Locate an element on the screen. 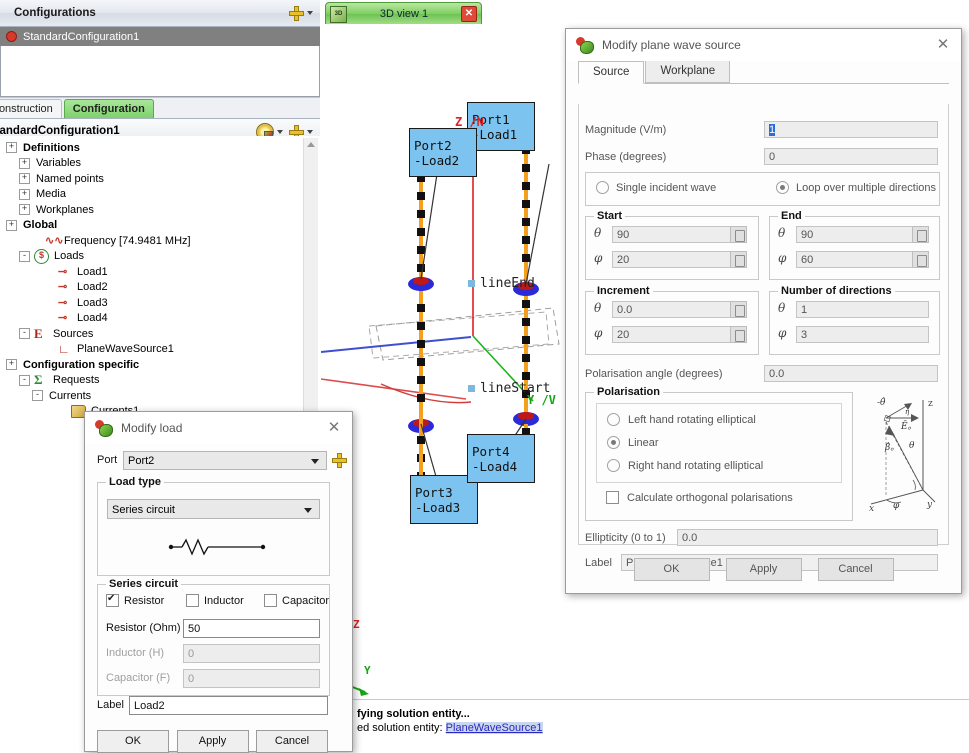 The width and height of the screenshot is (969, 753). configurations-panel-header: Configurations is located at coordinates (160, 13).